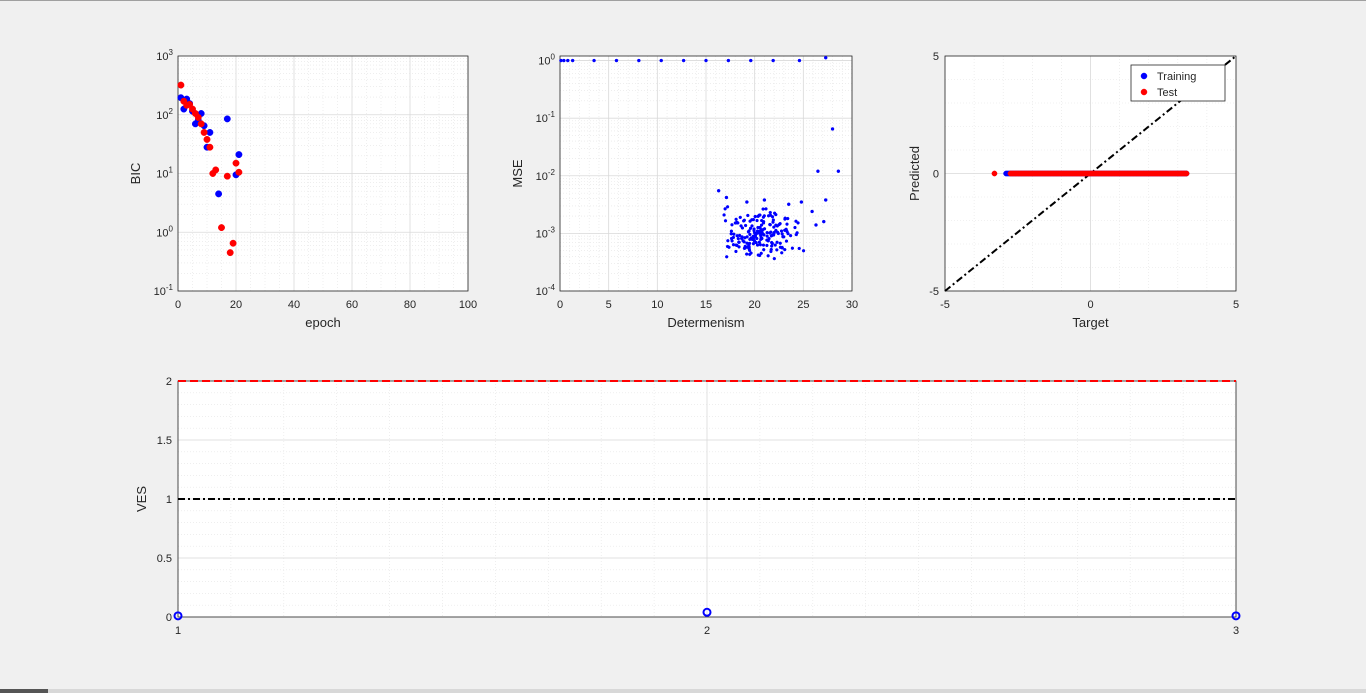 Image resolution: width=1366 pixels, height=693 pixels. Describe the element at coordinates (560, 305) in the screenshot. I see `mse-xtick-label: 0` at that location.